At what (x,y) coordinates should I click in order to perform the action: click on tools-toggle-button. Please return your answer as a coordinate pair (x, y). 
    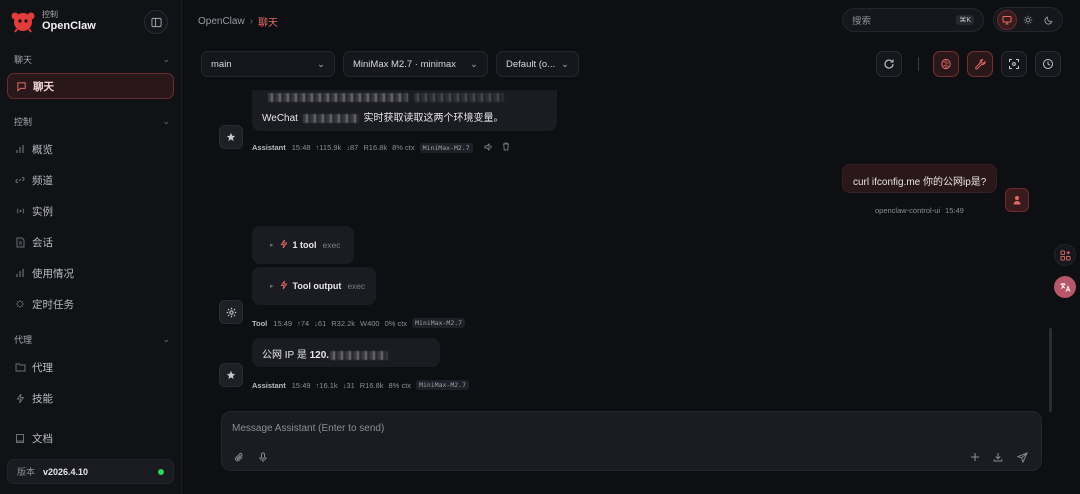
    Looking at the image, I should click on (980, 64).